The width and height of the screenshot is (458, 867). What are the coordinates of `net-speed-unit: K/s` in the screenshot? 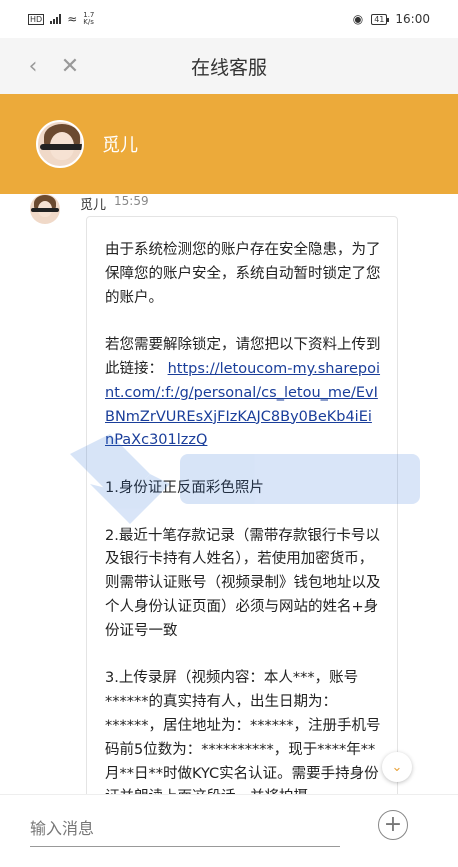 It's located at (88, 22).